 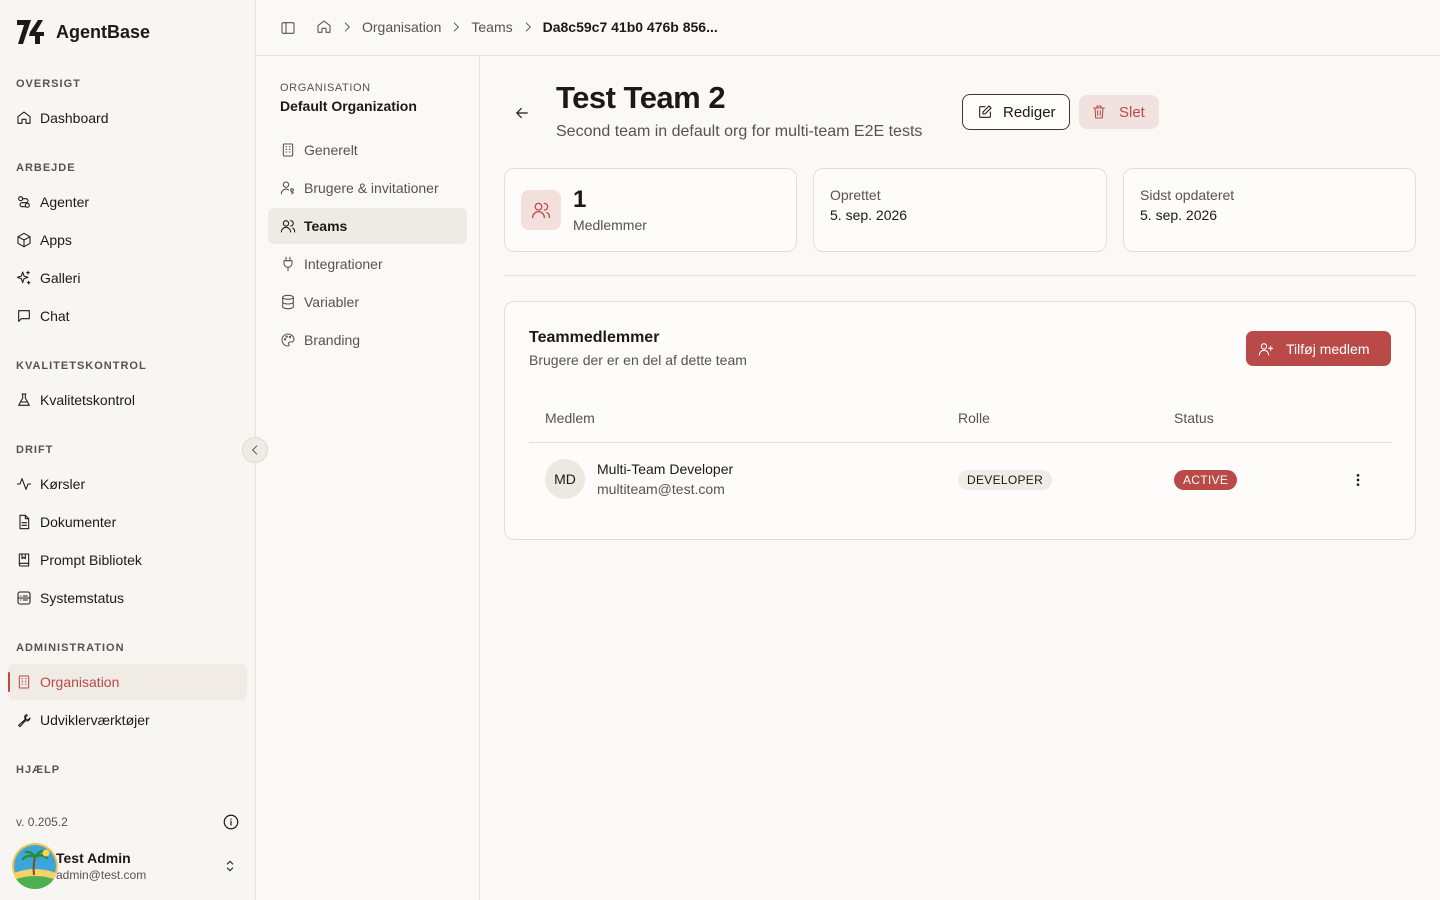 I want to click on sidebar-item-agenter: Agenter, so click(x=127, y=202).